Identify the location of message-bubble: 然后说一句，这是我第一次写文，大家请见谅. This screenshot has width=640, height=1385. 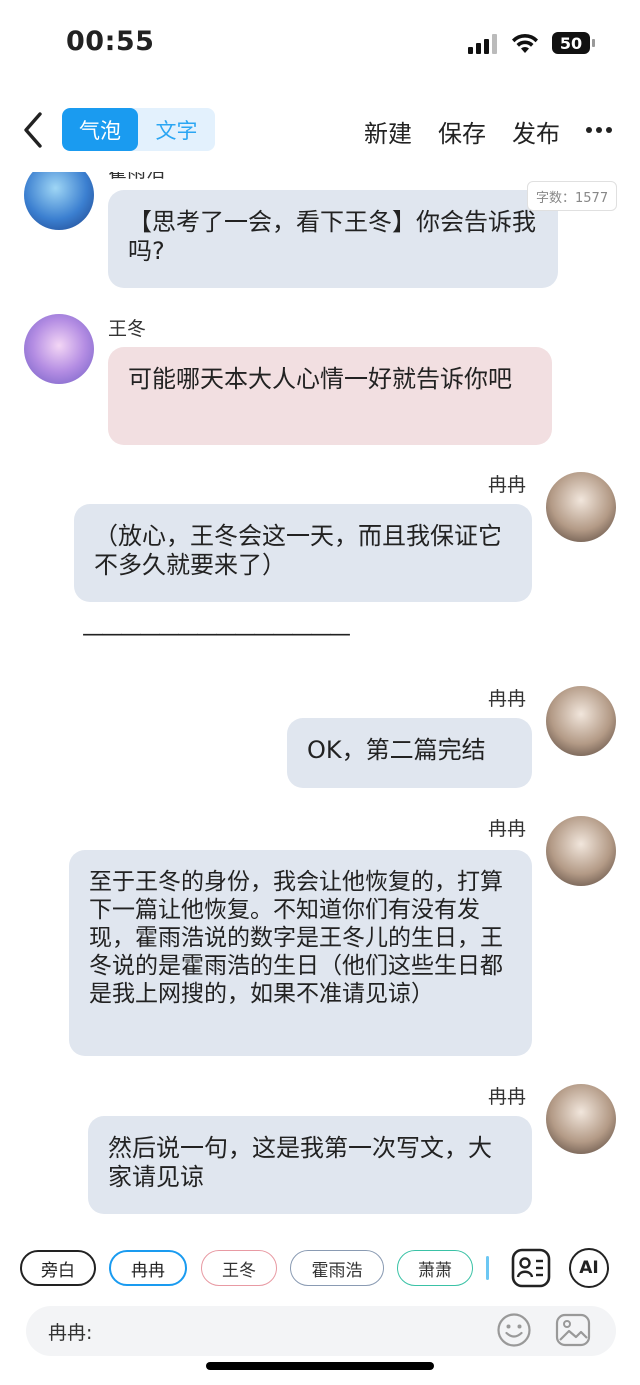
(310, 1165).